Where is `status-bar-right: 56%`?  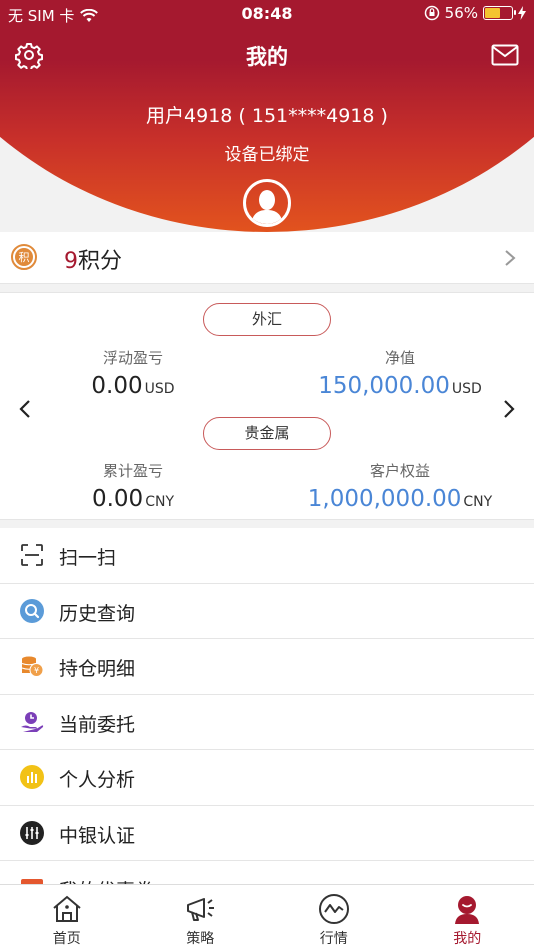
status-bar-right: 56% is located at coordinates (475, 13).